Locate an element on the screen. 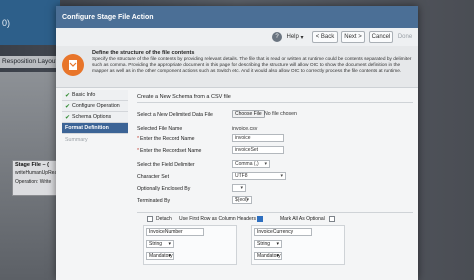 This screenshot has width=474, height=280. column-panel: InvoiceNumber String ▾ Mandatory ▾ is located at coordinates (190, 245).